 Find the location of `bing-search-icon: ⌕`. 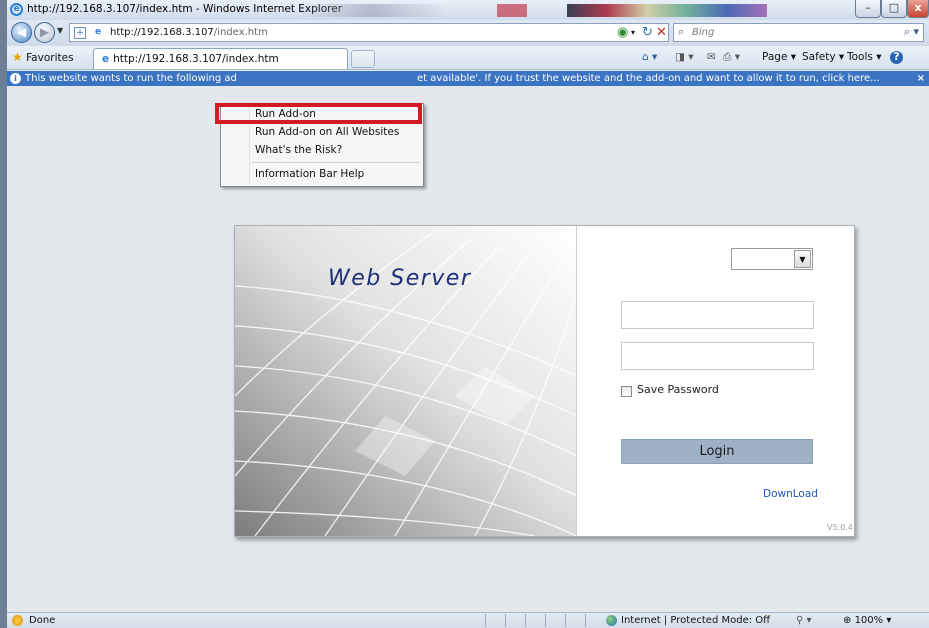

bing-search-icon: ⌕ is located at coordinates (681, 31).